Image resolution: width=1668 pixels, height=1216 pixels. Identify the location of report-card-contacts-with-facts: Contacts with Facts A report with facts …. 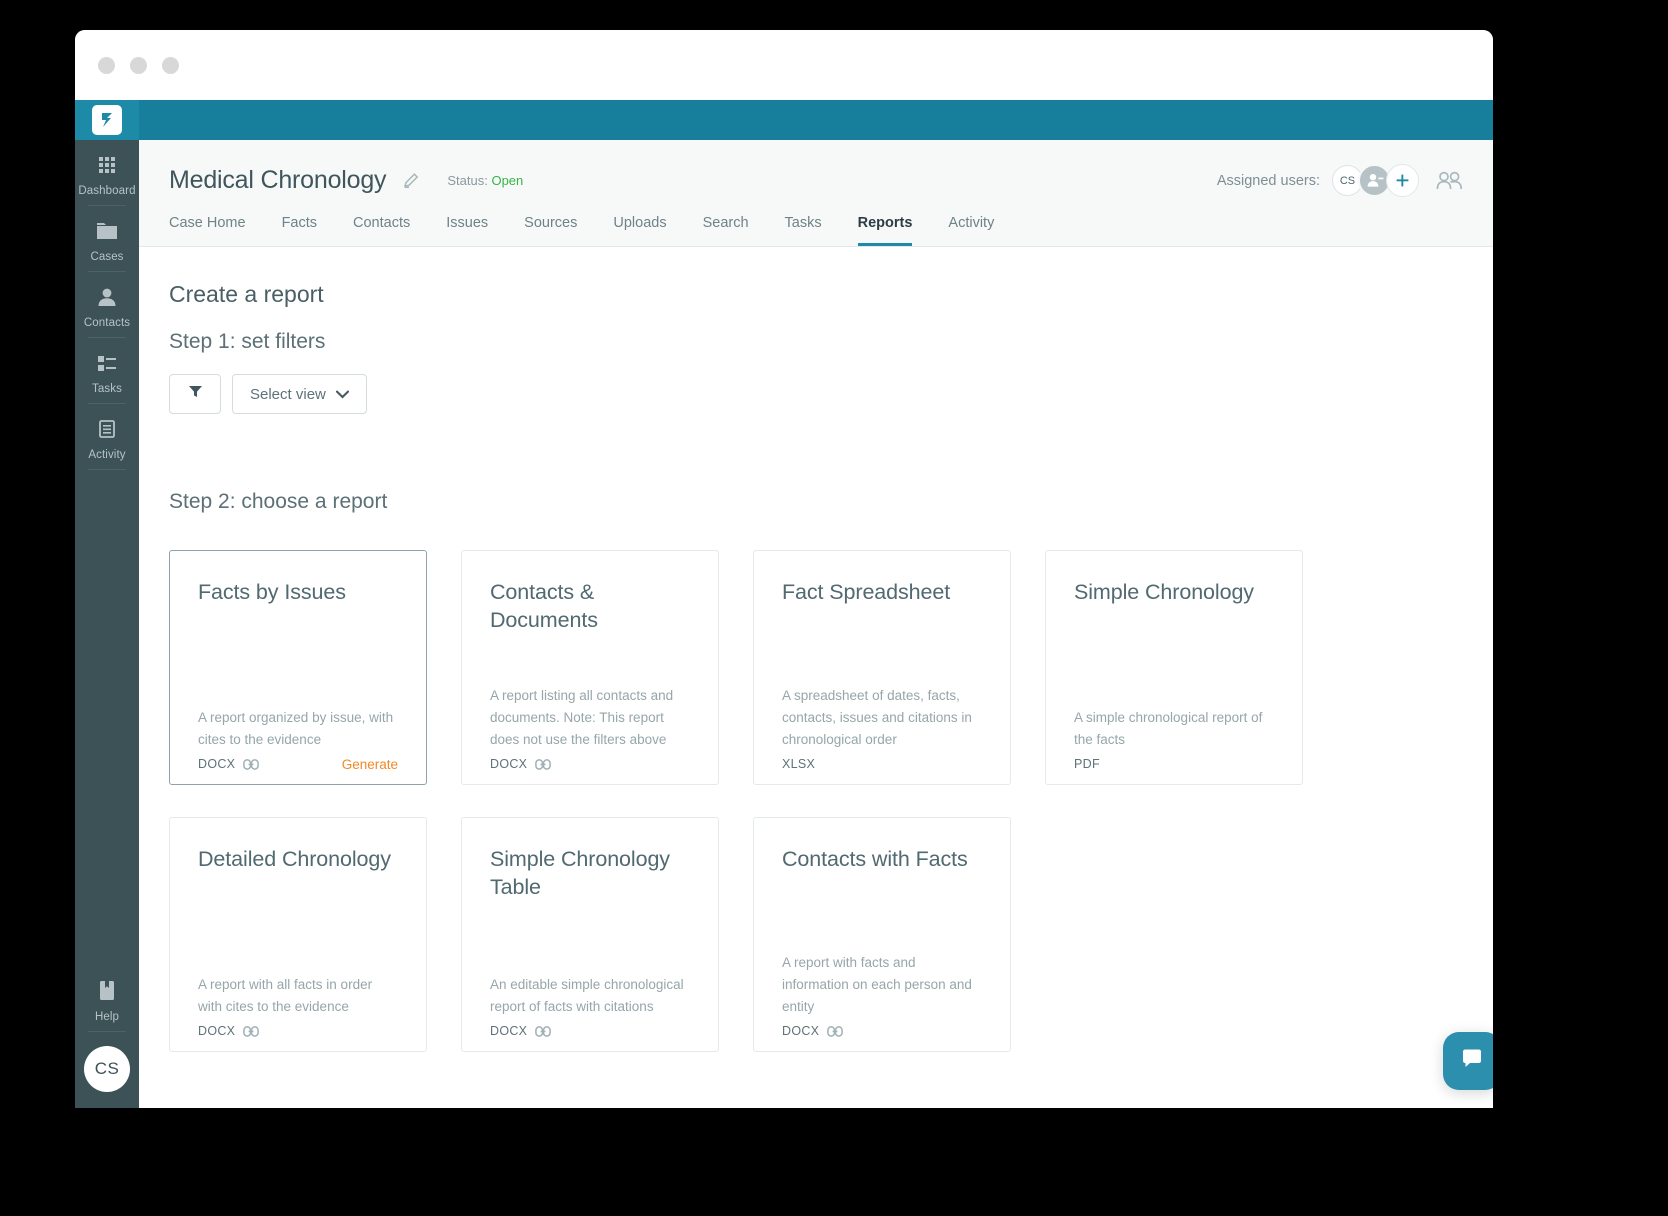
(882, 934).